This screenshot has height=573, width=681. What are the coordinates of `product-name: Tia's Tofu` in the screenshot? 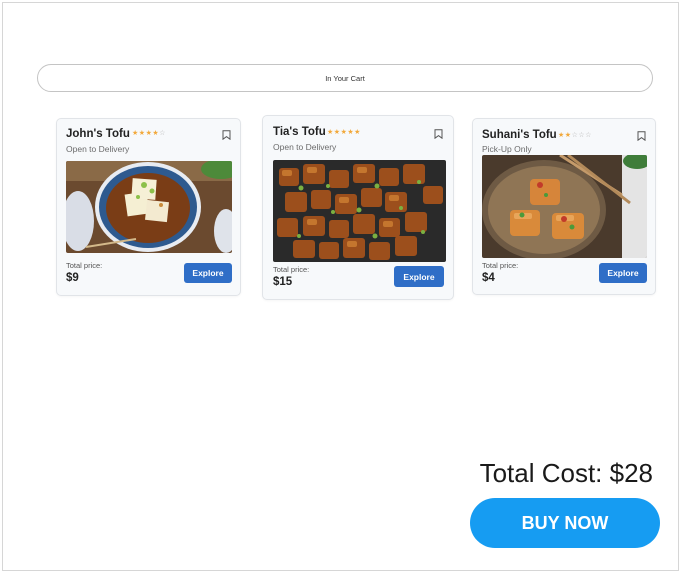 It's located at (299, 132).